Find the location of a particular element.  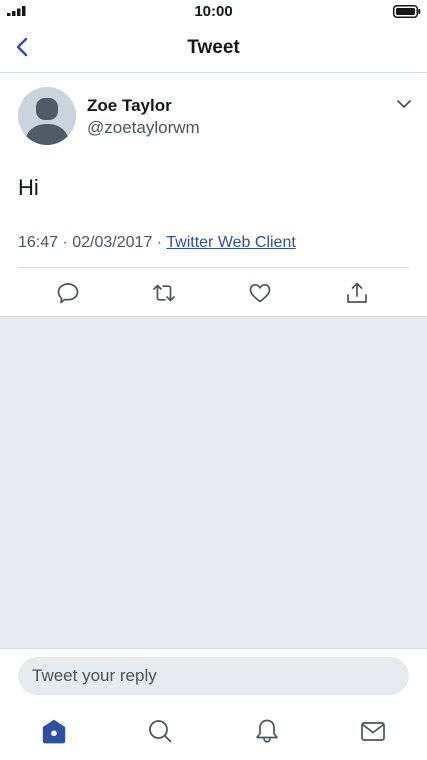

navigation-header: Tweet is located at coordinates (213, 48).